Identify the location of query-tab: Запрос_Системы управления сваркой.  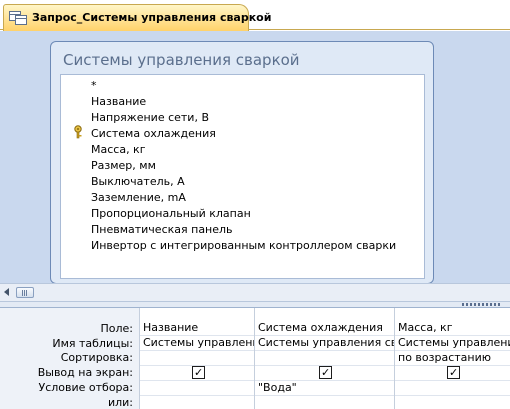
(137, 17).